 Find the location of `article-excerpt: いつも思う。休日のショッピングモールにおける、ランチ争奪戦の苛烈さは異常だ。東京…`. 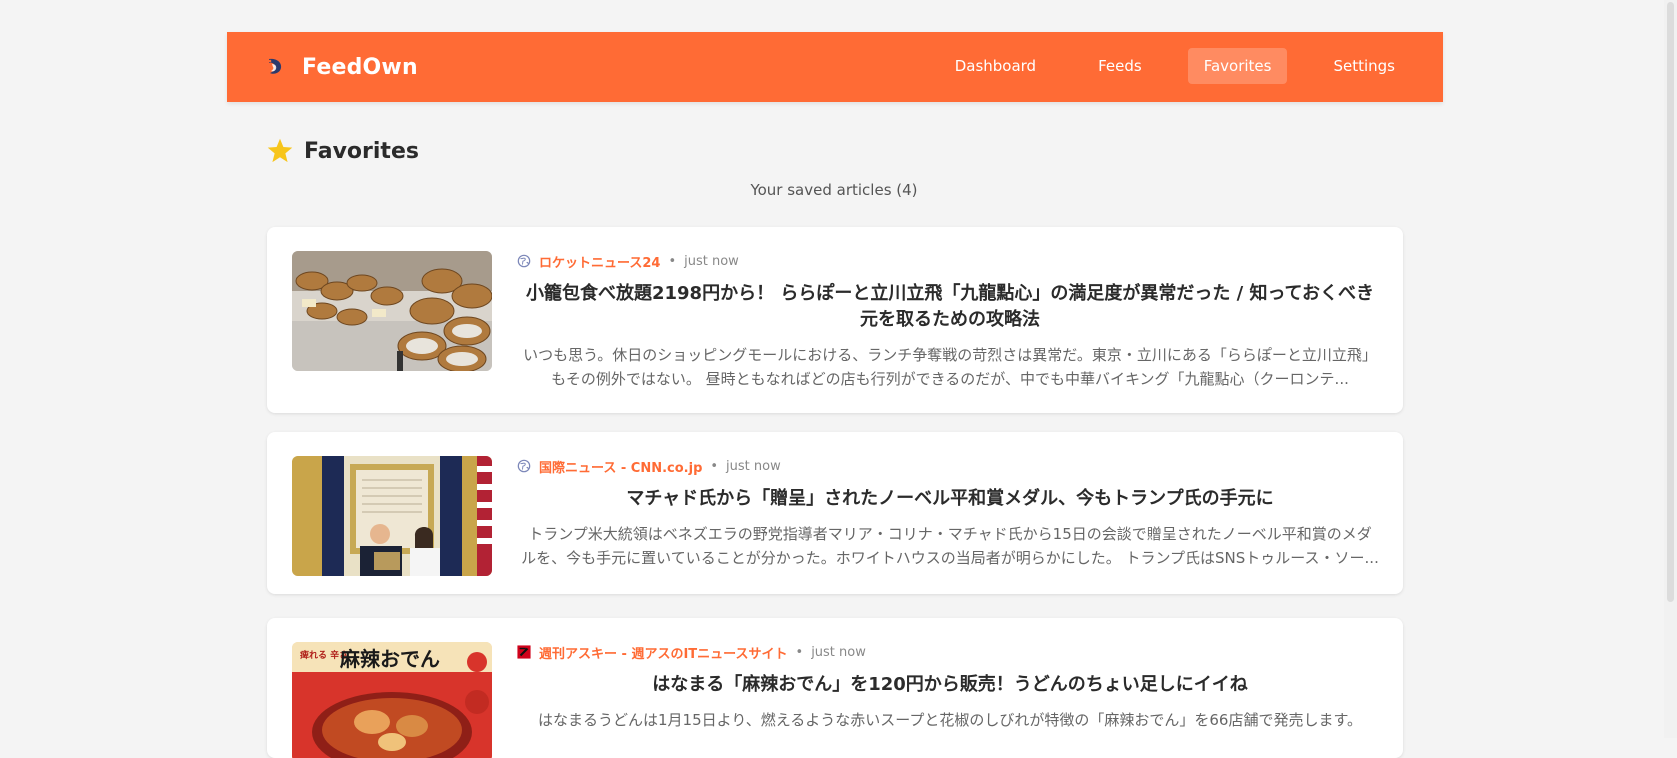

article-excerpt: いつも思う。休日のショッピングモールにおける、ランチ争奪戦の苛烈さは異常だ。東京… is located at coordinates (950, 367).